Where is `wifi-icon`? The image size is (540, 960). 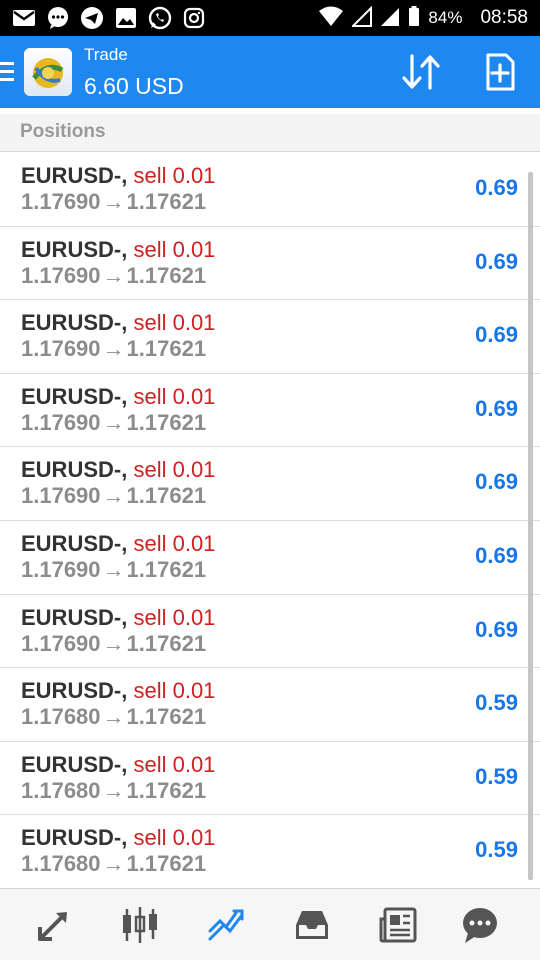 wifi-icon is located at coordinates (331, 18).